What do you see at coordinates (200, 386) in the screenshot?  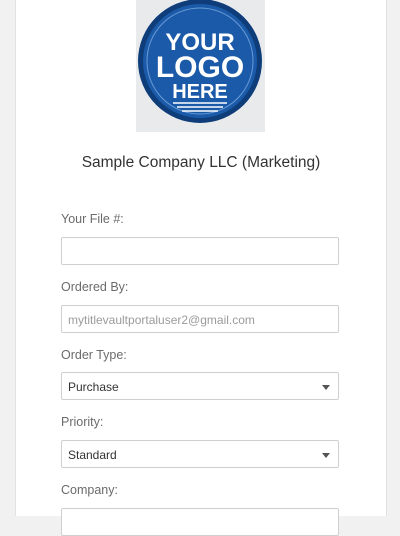 I see `order-type-select: Purchase` at bounding box center [200, 386].